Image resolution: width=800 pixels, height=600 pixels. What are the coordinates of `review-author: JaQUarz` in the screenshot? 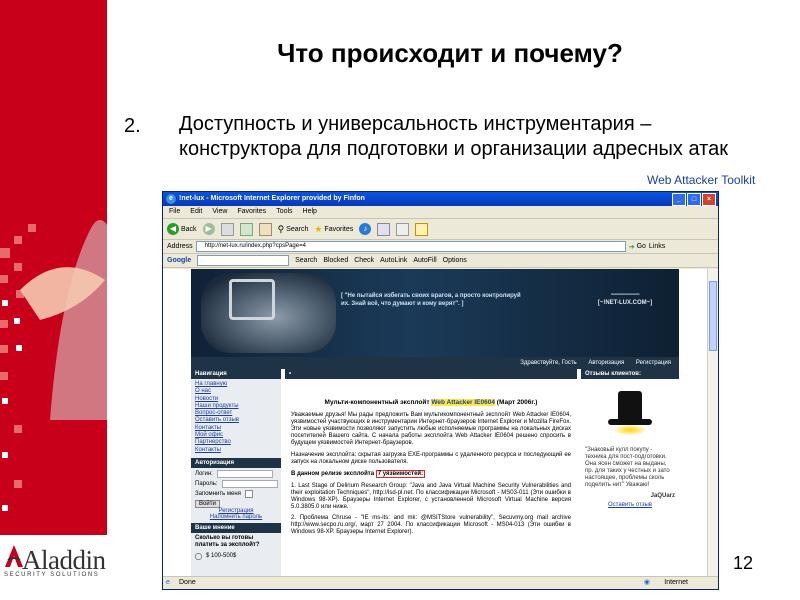 It's located at (662, 496).